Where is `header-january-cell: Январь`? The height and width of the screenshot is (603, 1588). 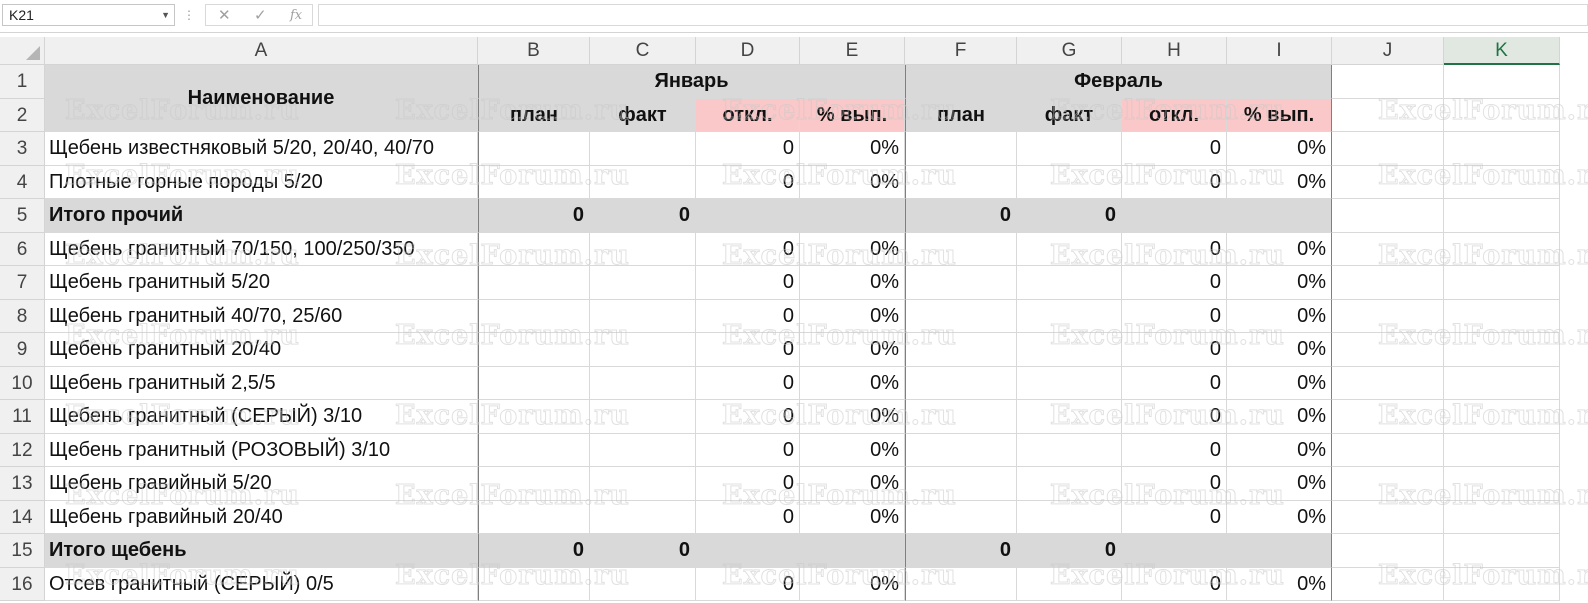 header-january-cell: Январь is located at coordinates (691, 82).